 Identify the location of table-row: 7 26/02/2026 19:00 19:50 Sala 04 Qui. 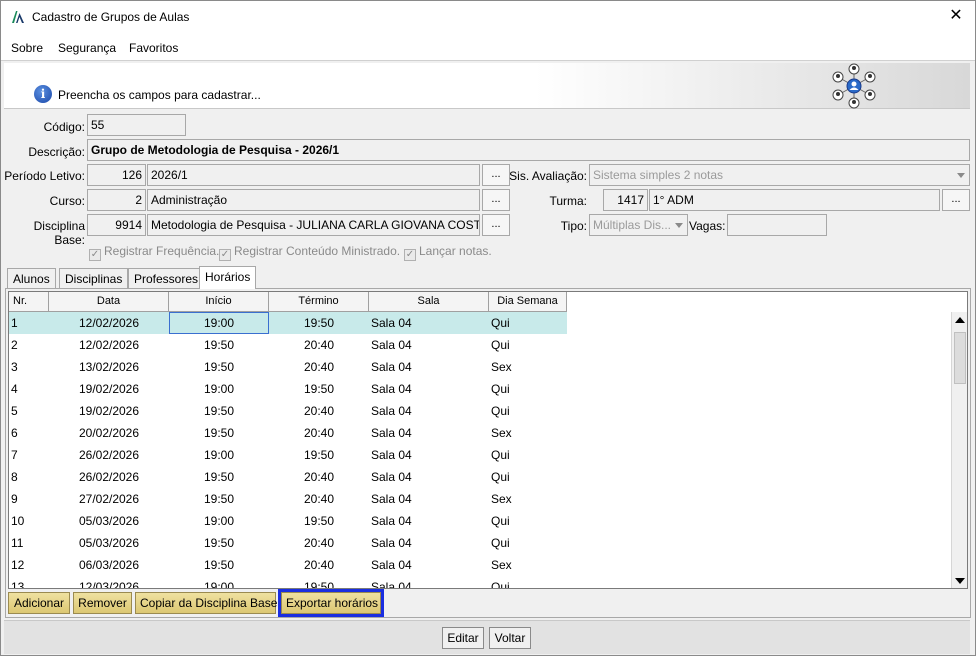
(288, 455).